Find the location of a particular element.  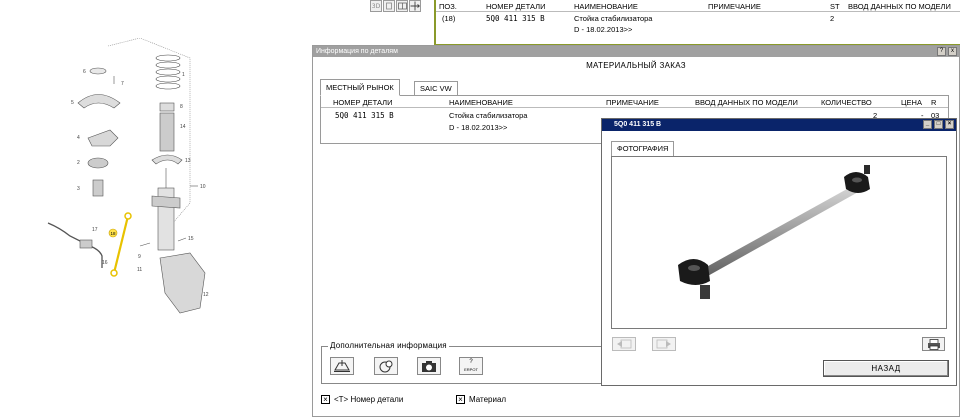

header-st: ST is located at coordinates (835, 6).